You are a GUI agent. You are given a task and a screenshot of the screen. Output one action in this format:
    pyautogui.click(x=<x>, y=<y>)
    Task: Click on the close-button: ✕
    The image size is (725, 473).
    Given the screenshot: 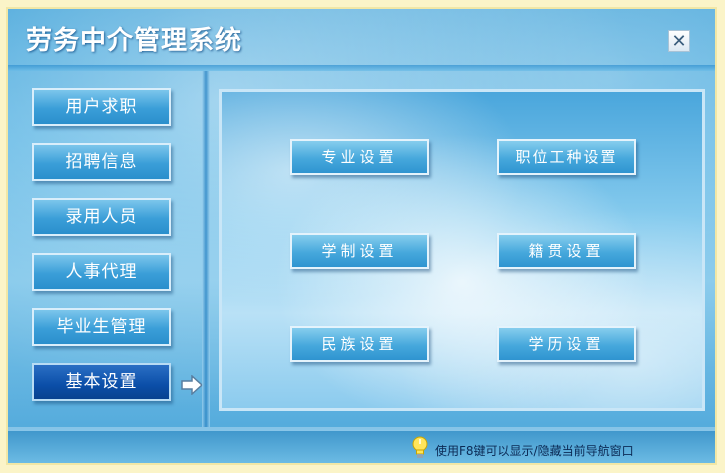 What is the action you would take?
    pyautogui.click(x=679, y=41)
    